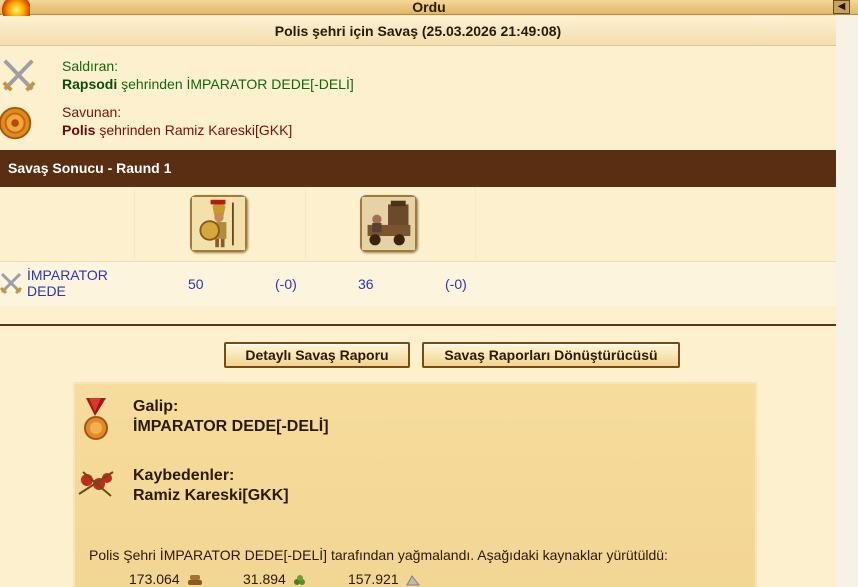  I want to click on player-link: İMPARATOR DEDE, so click(67, 283).